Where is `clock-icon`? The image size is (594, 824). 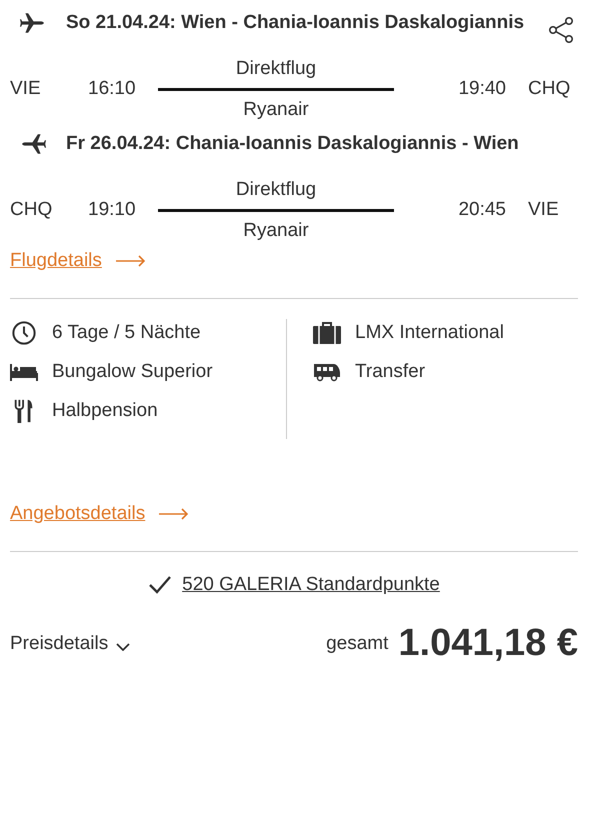 clock-icon is located at coordinates (24, 332).